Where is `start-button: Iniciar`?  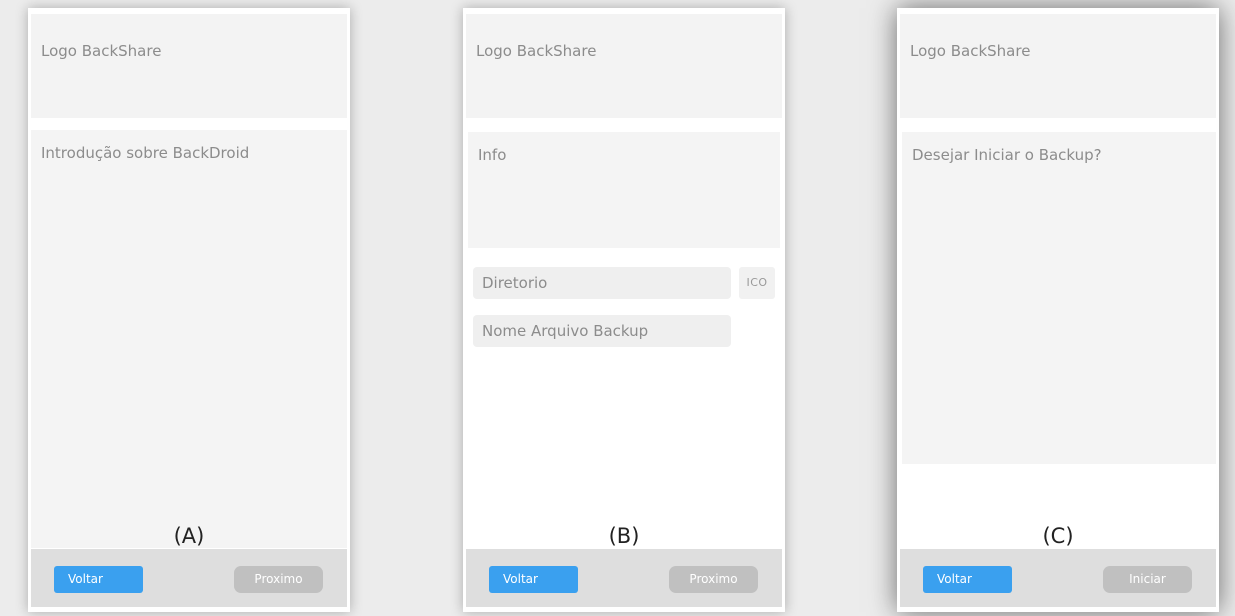 start-button: Iniciar is located at coordinates (1147, 579).